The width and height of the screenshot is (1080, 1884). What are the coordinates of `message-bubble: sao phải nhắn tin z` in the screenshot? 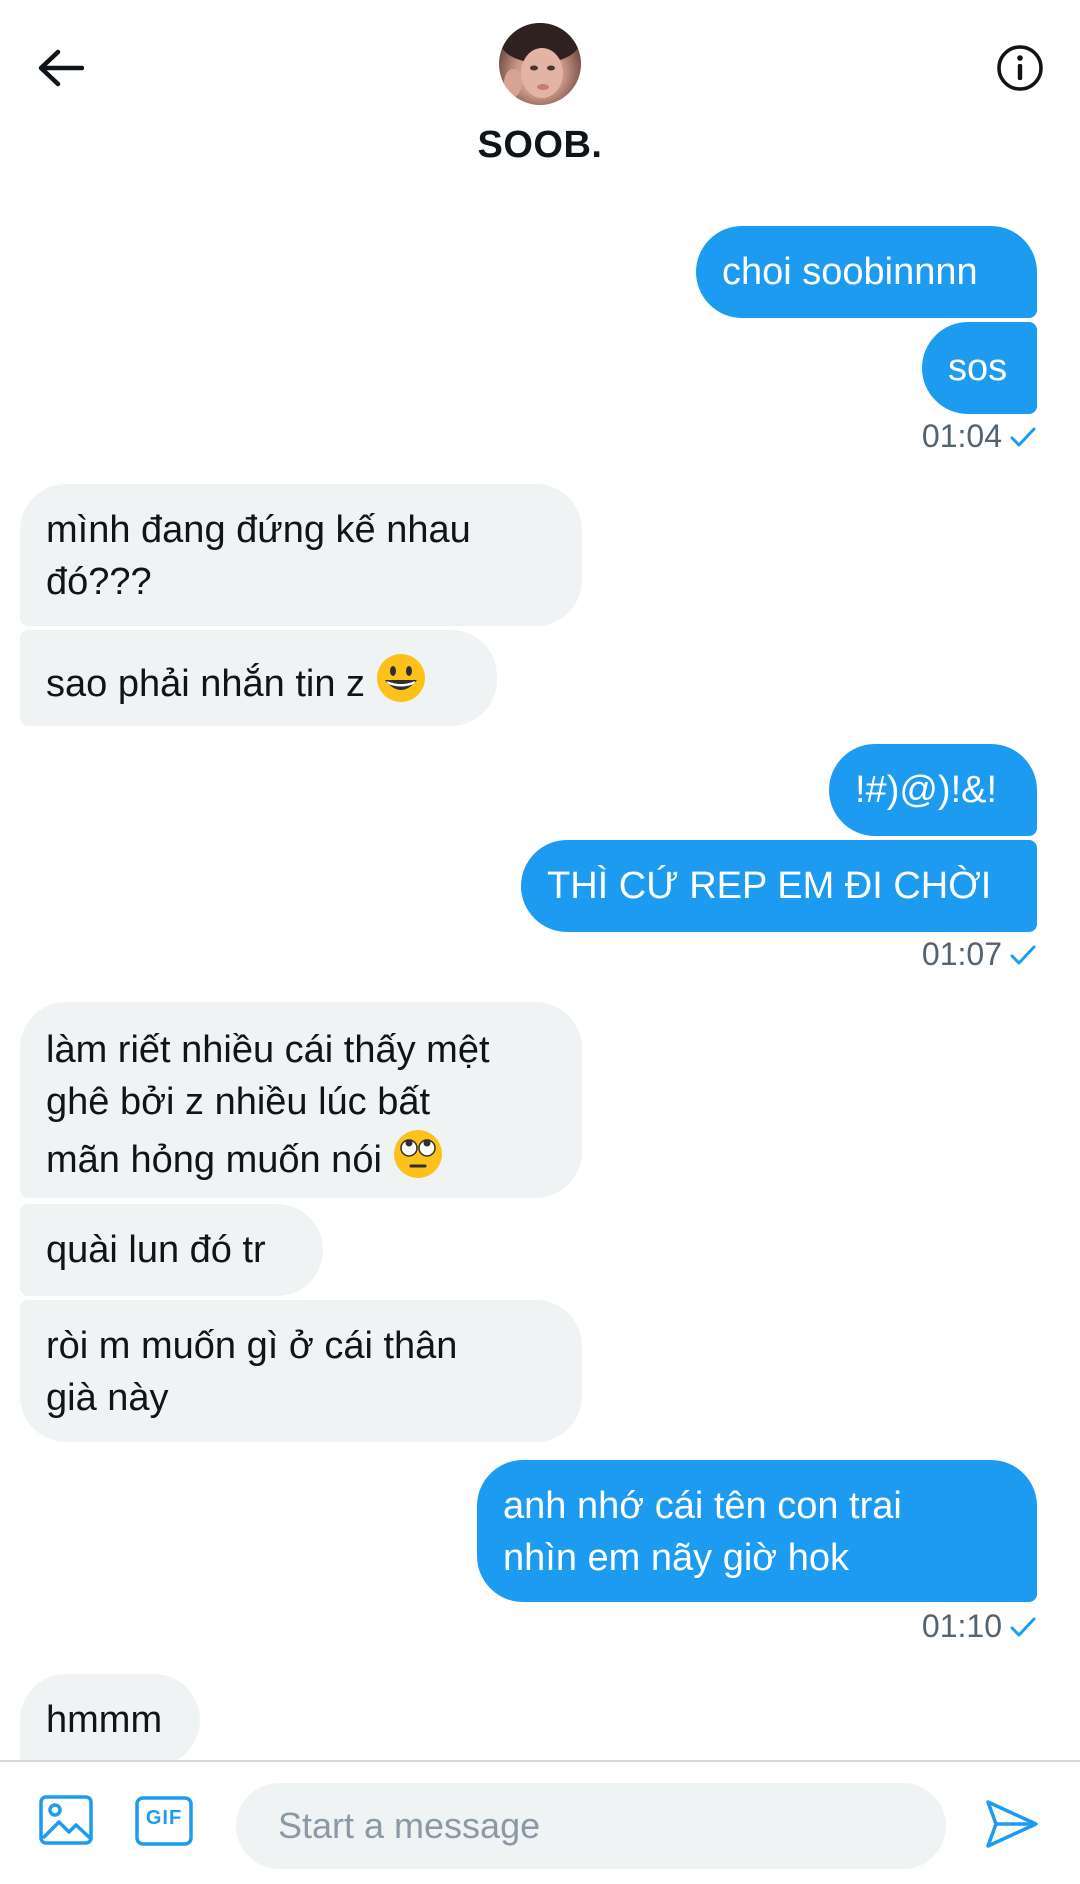 It's located at (258, 678).